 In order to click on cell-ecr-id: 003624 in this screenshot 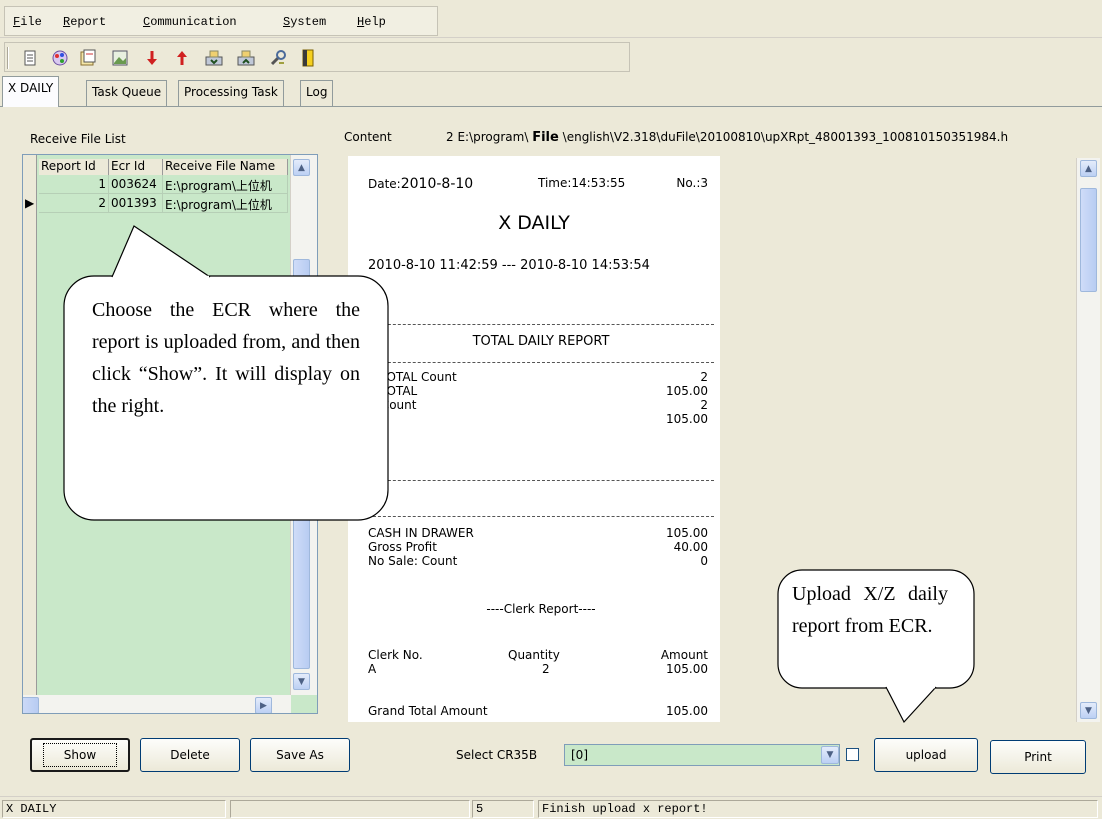, I will do `click(136, 184)`.